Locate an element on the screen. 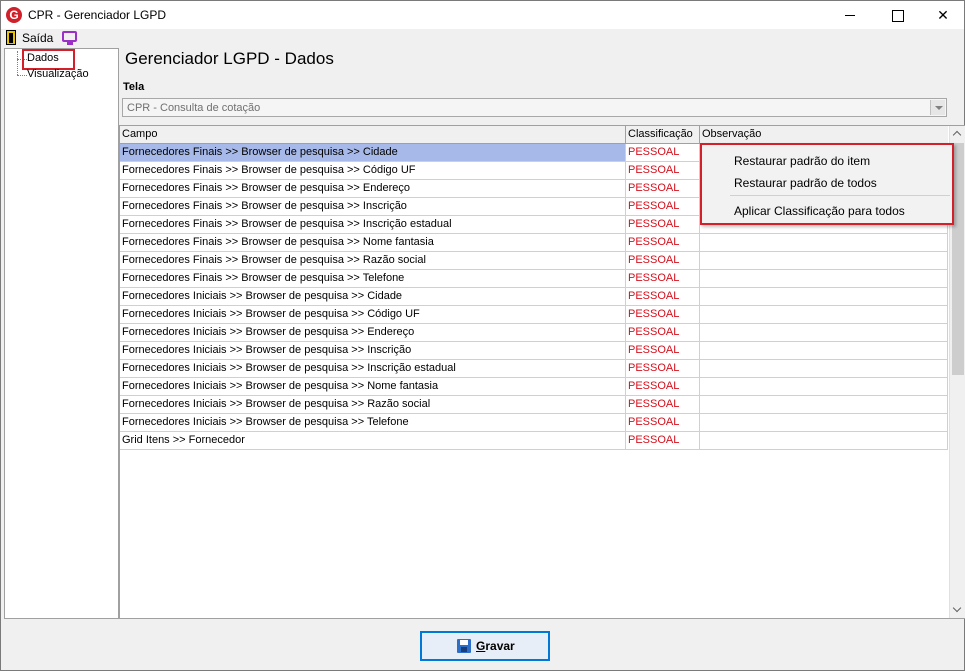 This screenshot has height=671, width=965. save-label-mnemonic: G is located at coordinates (481, 646).